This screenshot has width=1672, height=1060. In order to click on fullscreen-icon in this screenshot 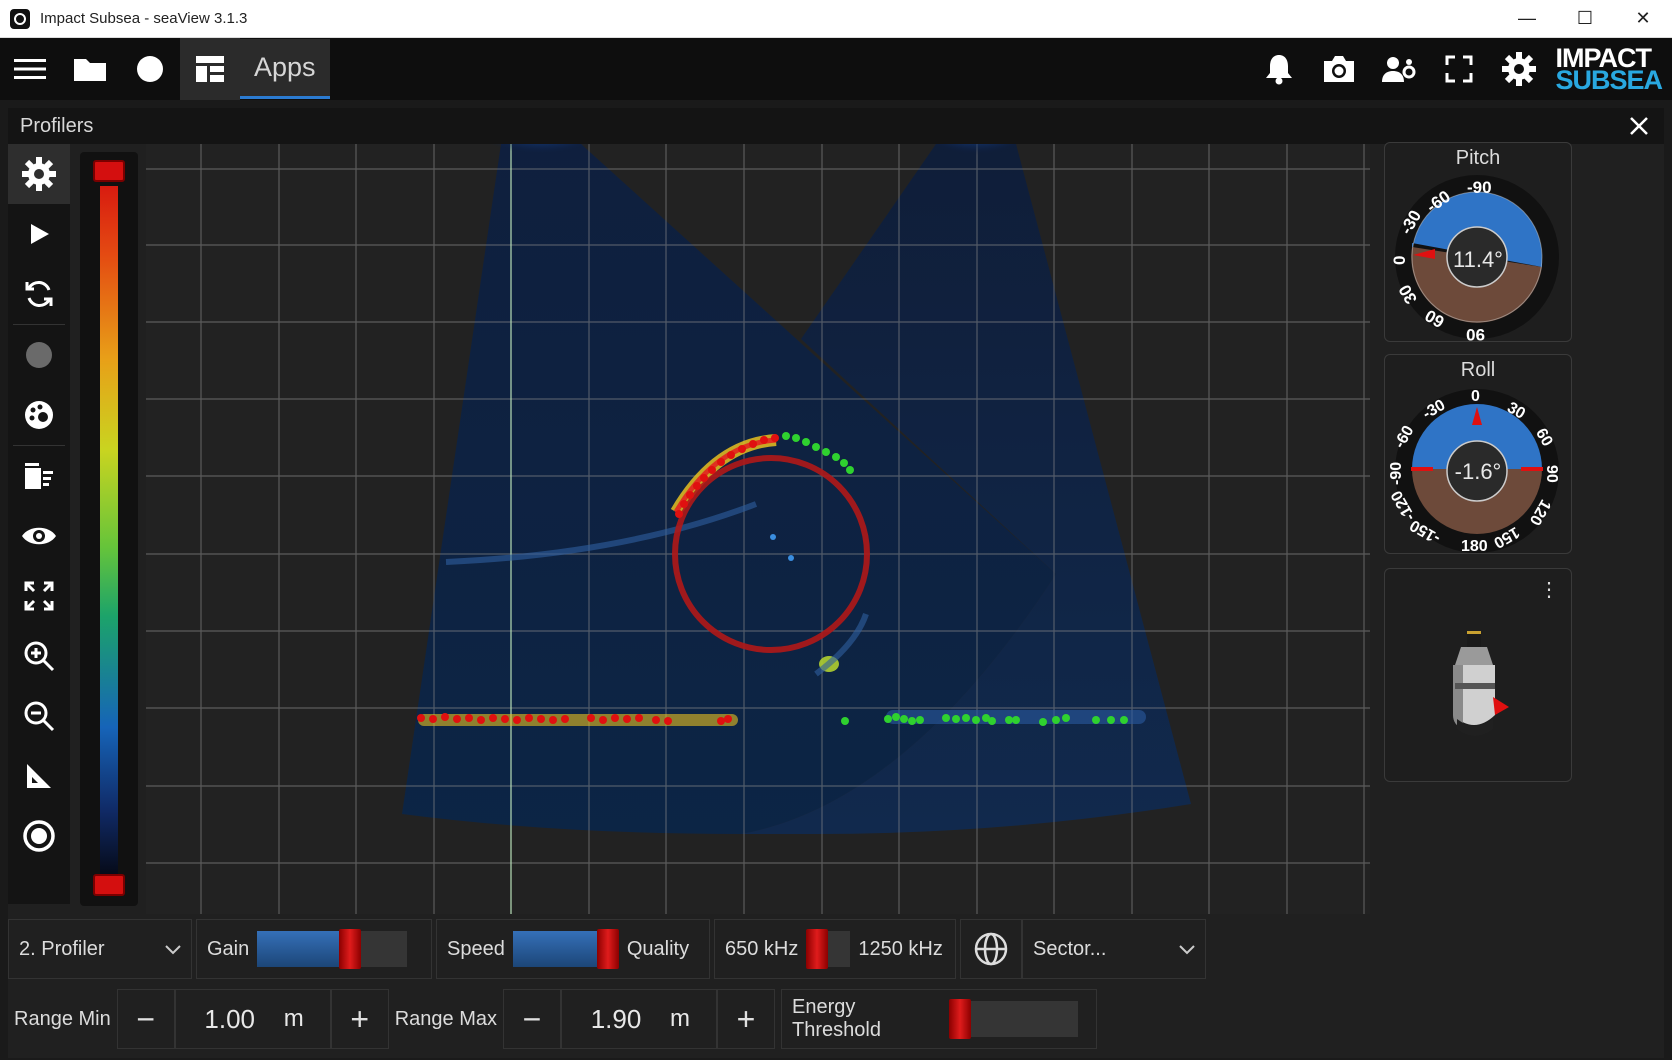, I will do `click(1459, 69)`.